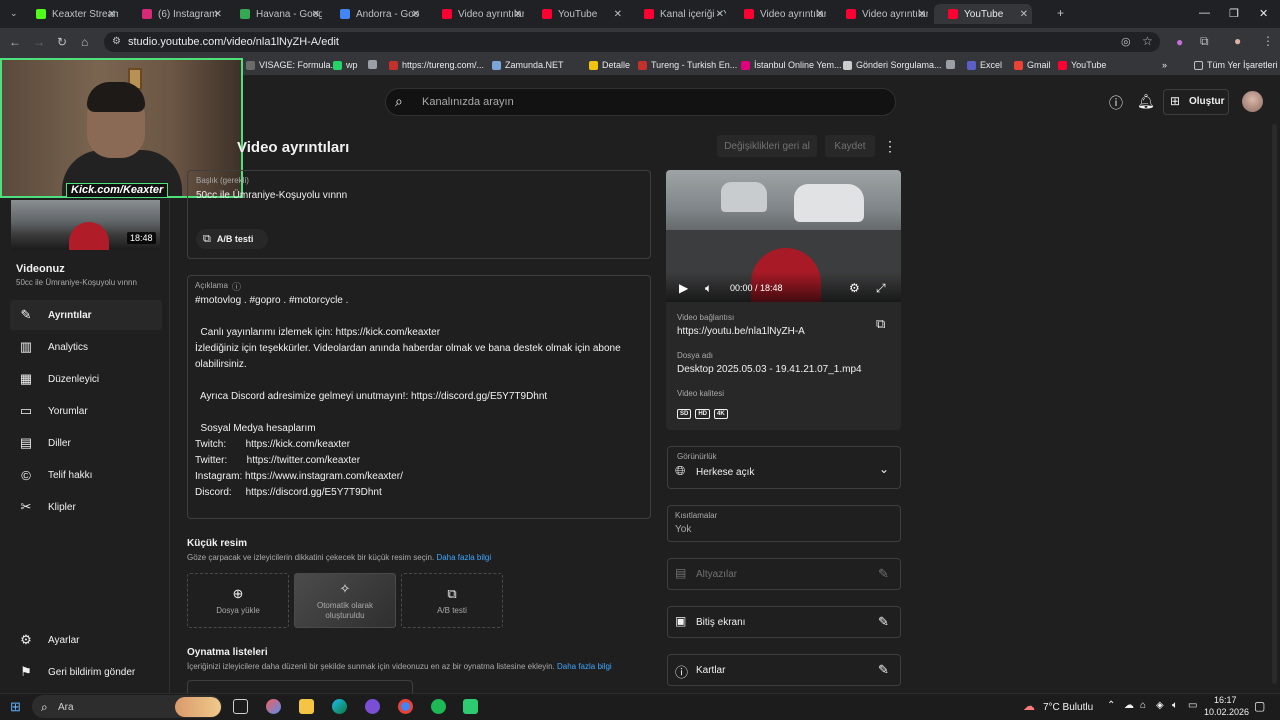  What do you see at coordinates (86, 411) in the screenshot?
I see `sidebar-item-yorumlar: ▭ Yorumlar` at bounding box center [86, 411].